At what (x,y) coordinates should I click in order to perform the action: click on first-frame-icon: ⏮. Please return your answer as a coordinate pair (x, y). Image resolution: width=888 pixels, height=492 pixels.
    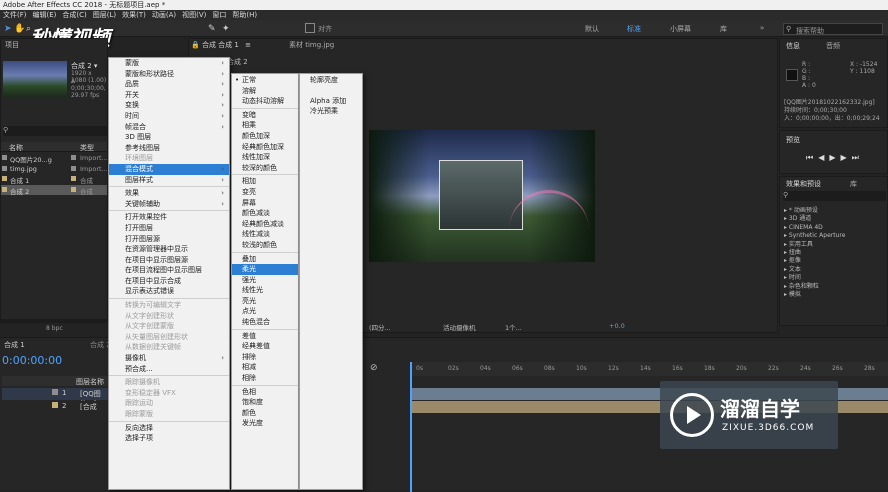
    Looking at the image, I should click on (812, 157).